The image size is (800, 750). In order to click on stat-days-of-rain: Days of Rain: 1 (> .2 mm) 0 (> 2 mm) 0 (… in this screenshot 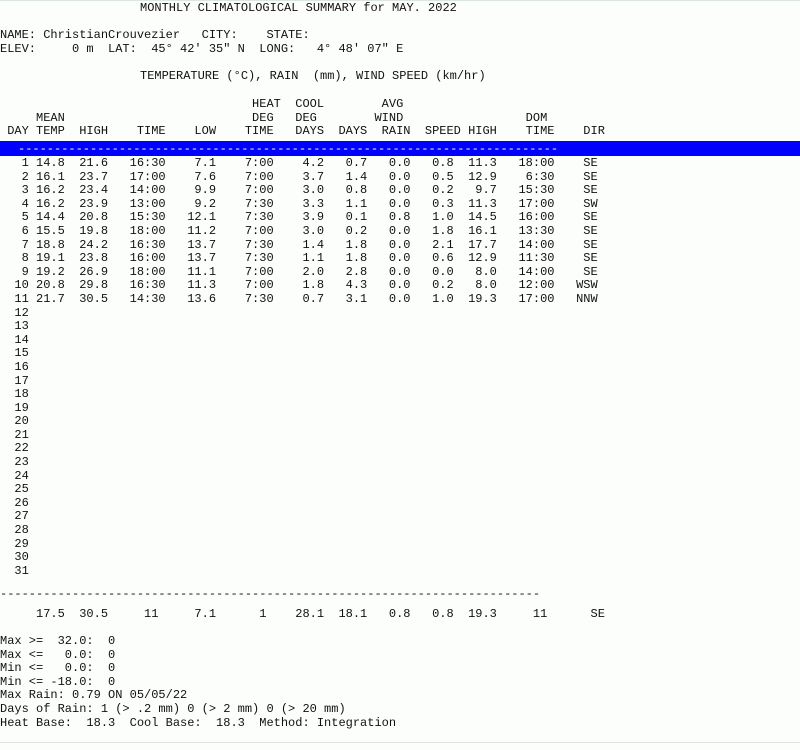, I will do `click(173, 708)`.